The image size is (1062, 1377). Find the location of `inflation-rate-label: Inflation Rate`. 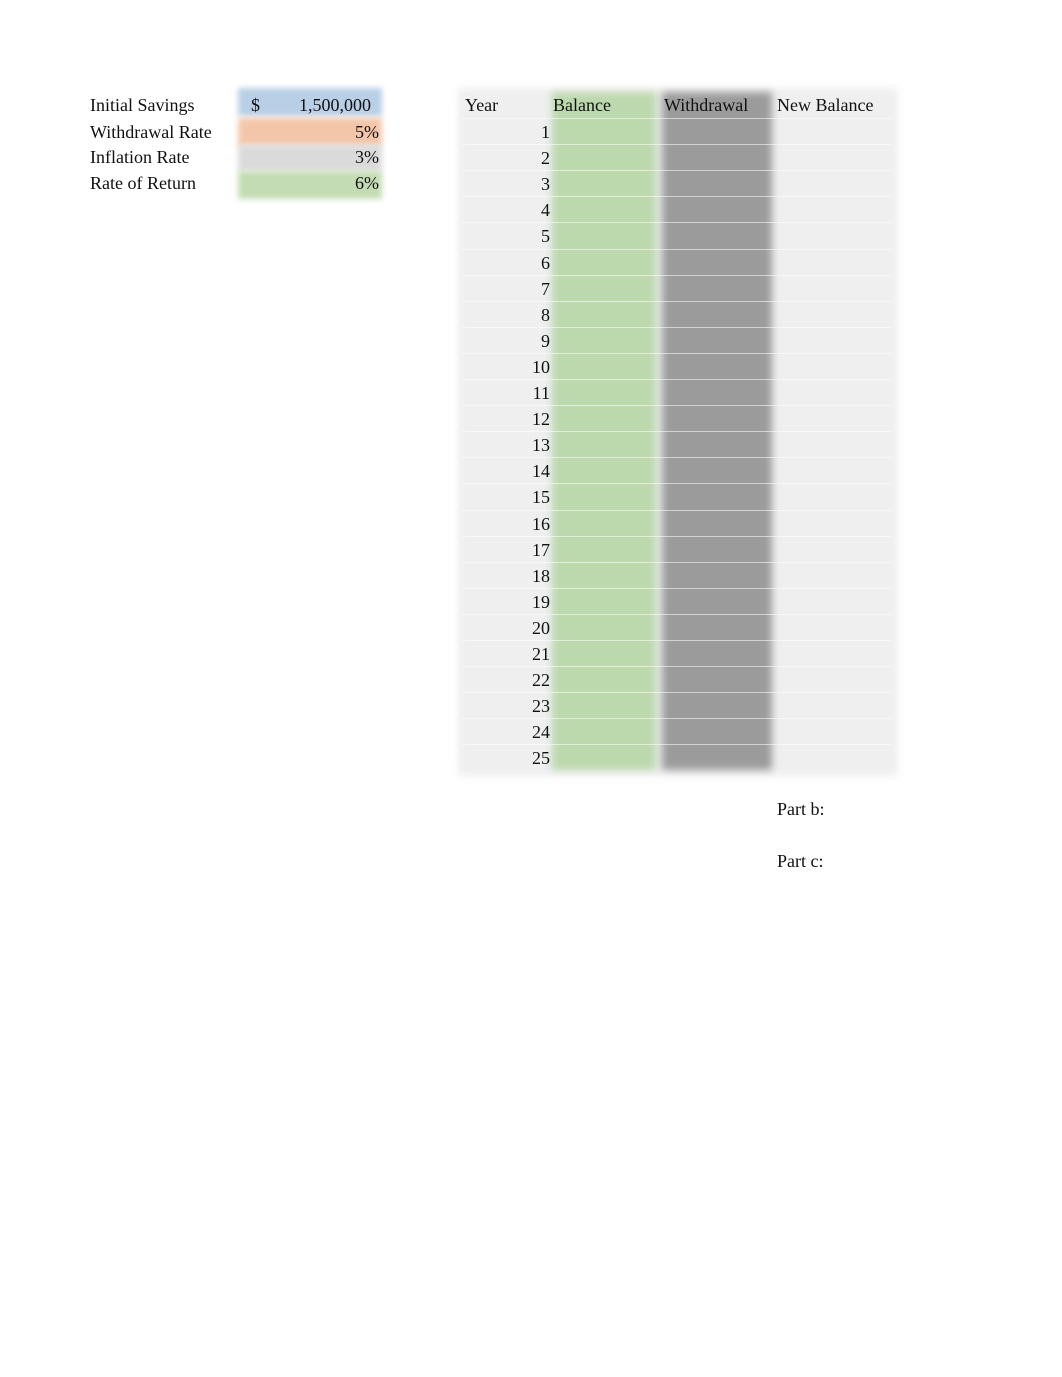

inflation-rate-label: Inflation Rate is located at coordinates (140, 157).